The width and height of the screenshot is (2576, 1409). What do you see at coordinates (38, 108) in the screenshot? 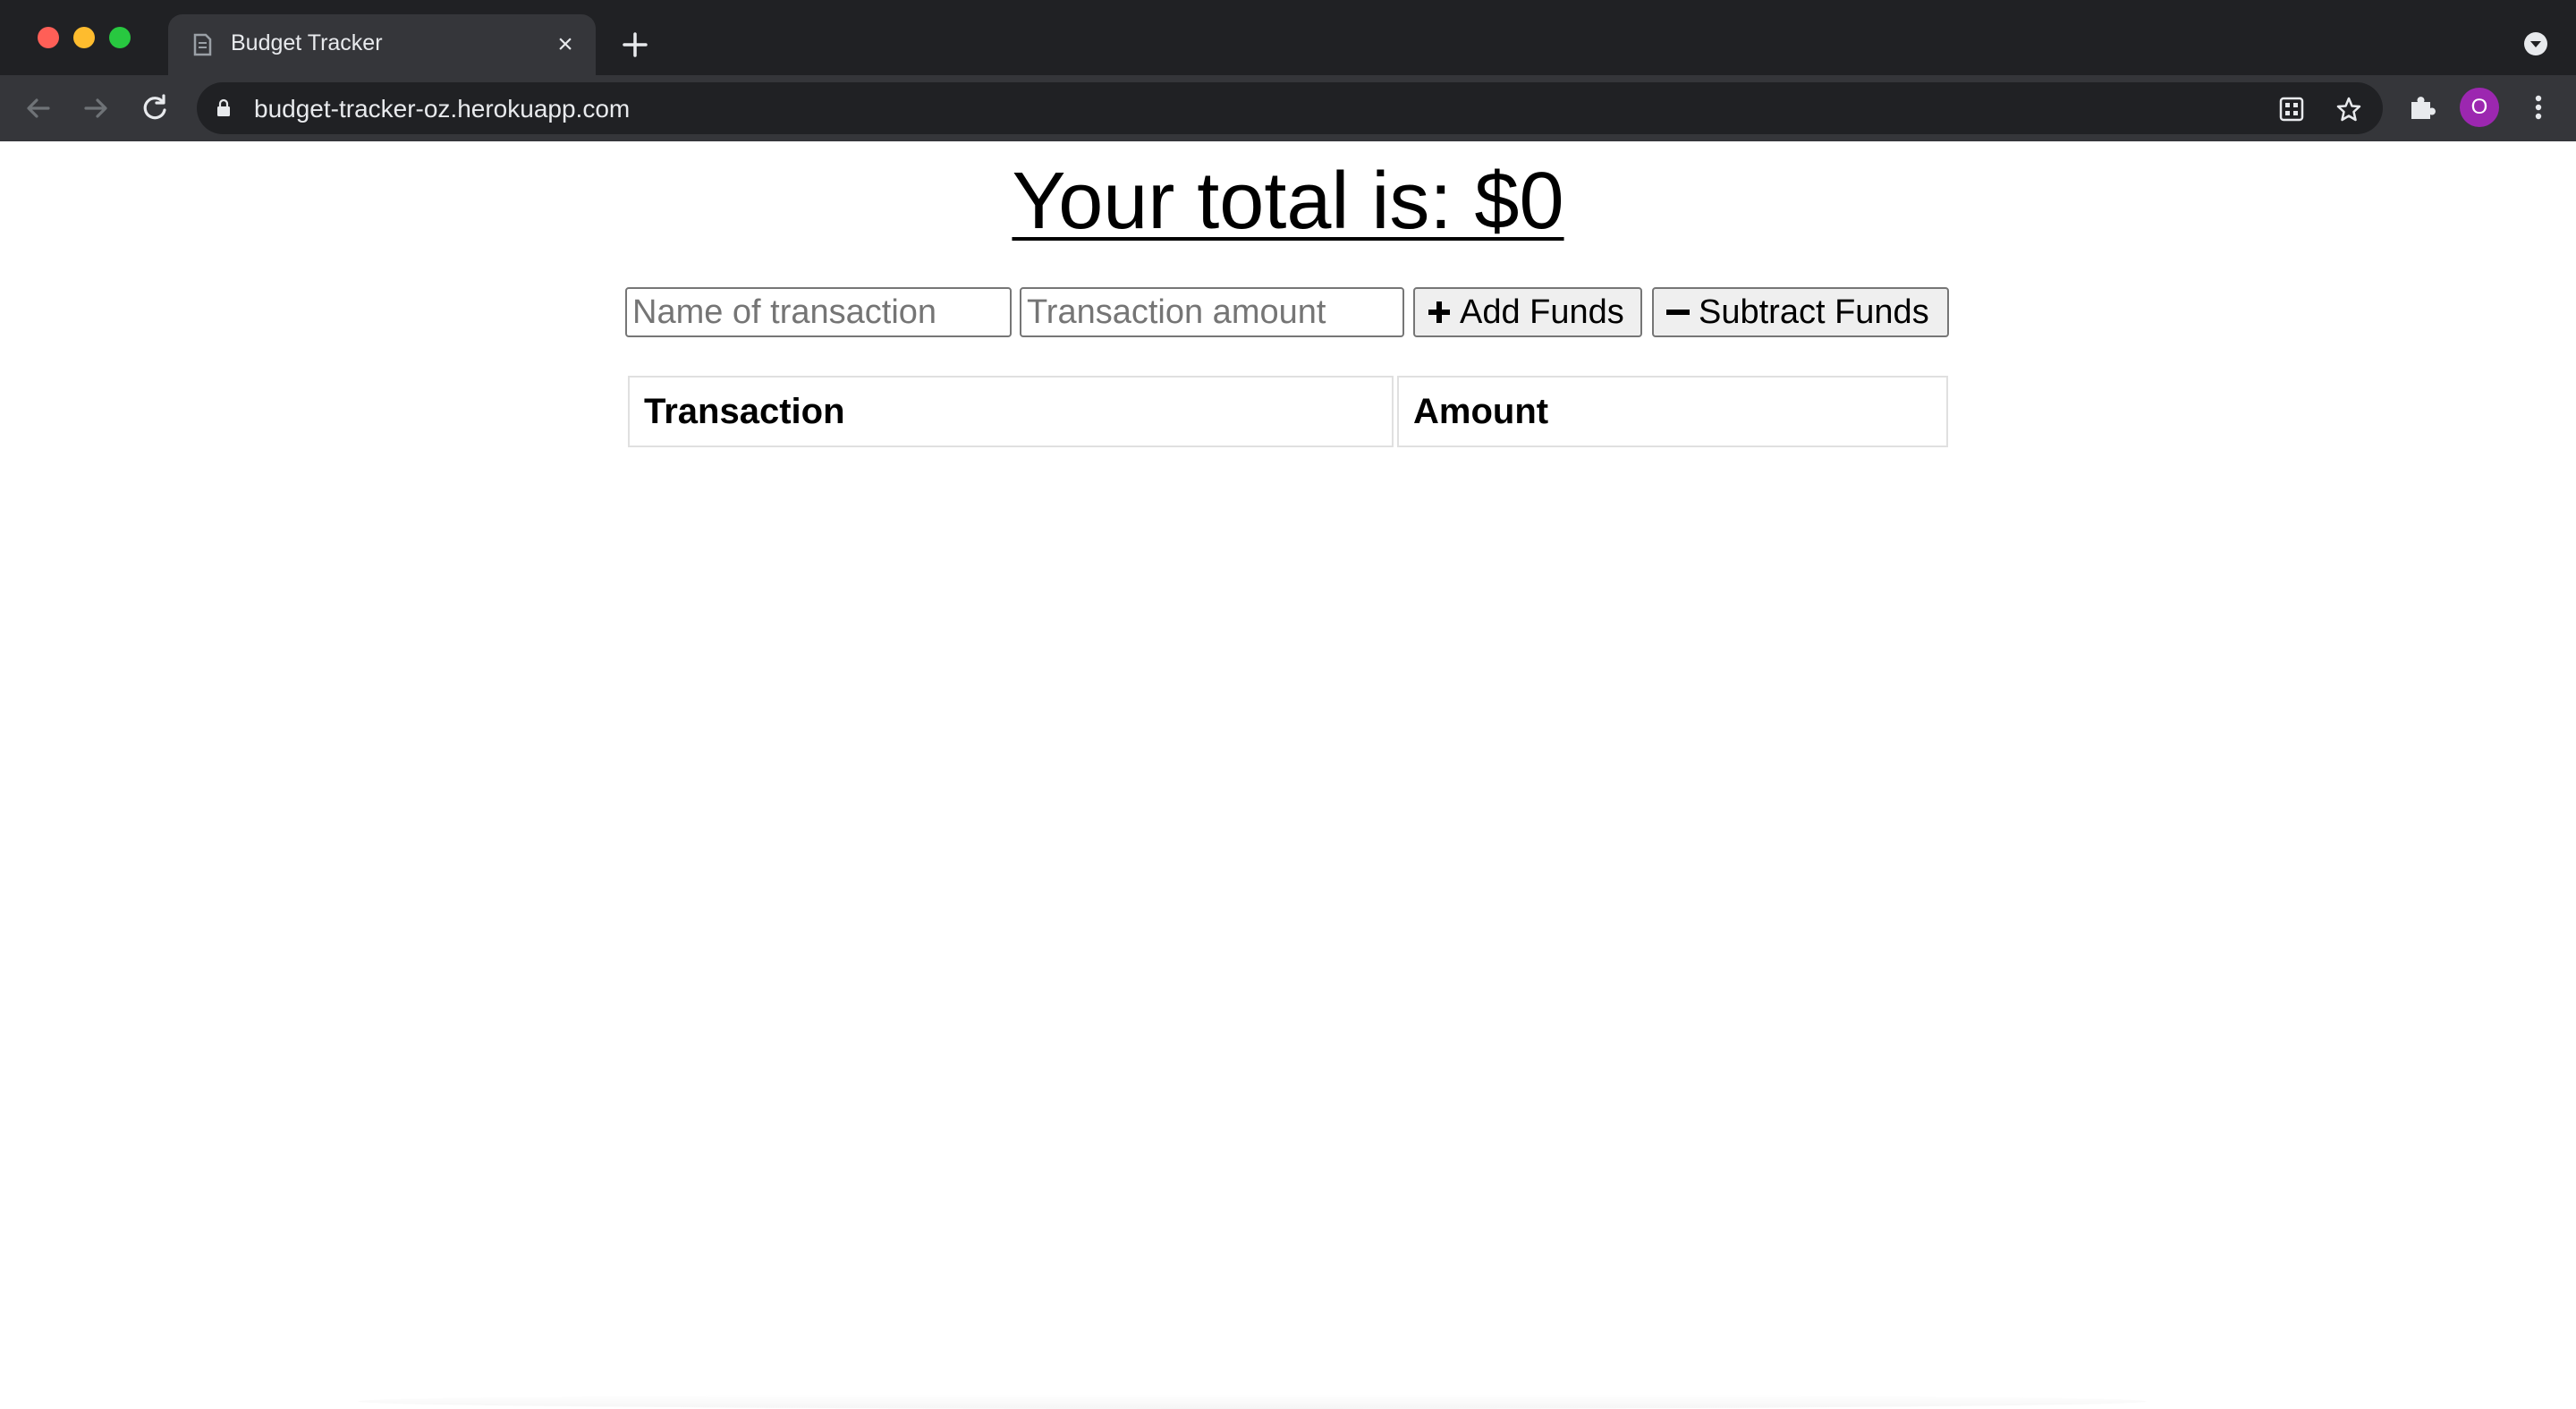
I see `arrow-left-icon` at bounding box center [38, 108].